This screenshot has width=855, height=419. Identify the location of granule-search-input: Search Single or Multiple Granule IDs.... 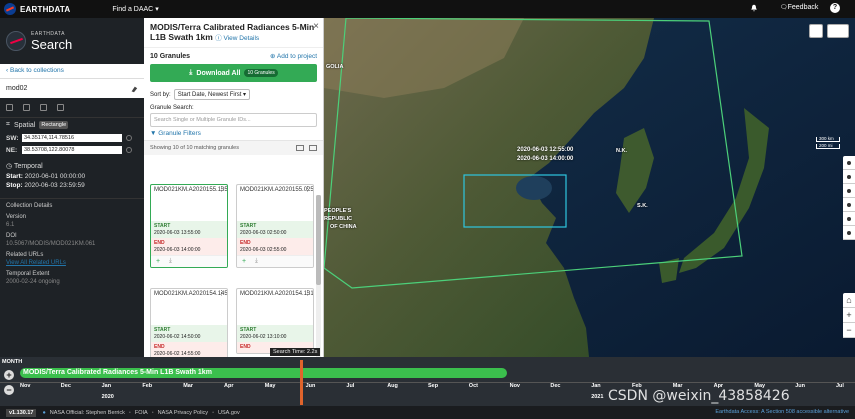
(233, 120).